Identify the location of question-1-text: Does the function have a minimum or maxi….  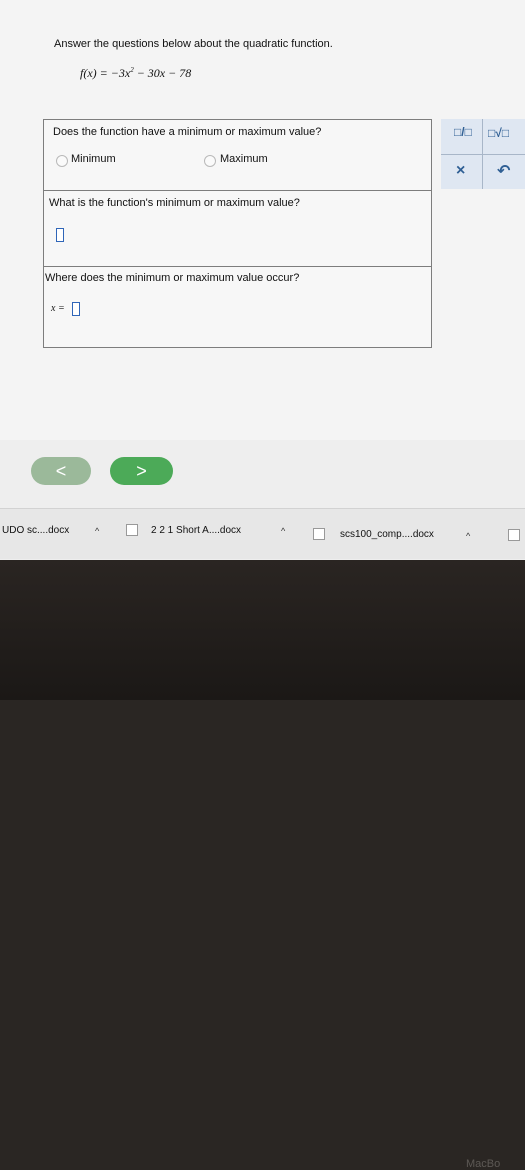
(187, 132).